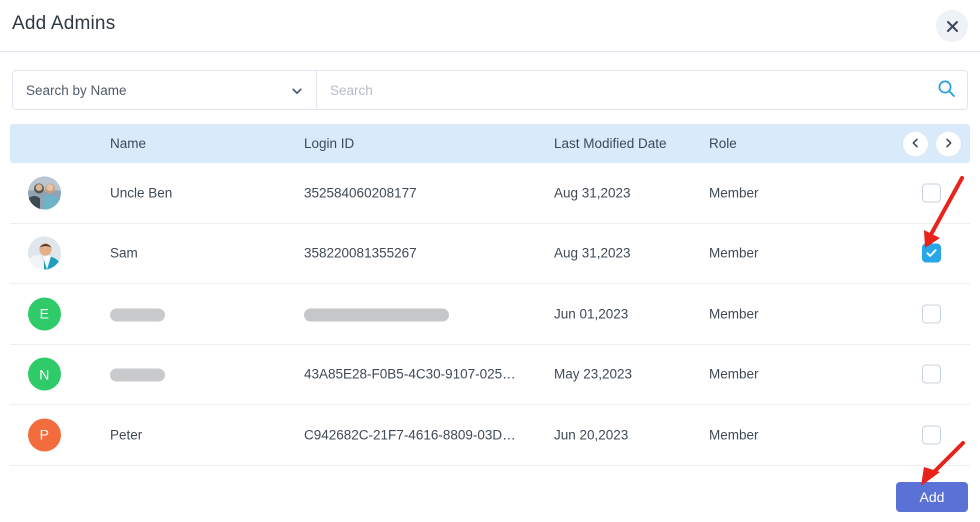 This screenshot has width=980, height=522. Describe the element at coordinates (44, 435) in the screenshot. I see `avatar-initial: P` at that location.